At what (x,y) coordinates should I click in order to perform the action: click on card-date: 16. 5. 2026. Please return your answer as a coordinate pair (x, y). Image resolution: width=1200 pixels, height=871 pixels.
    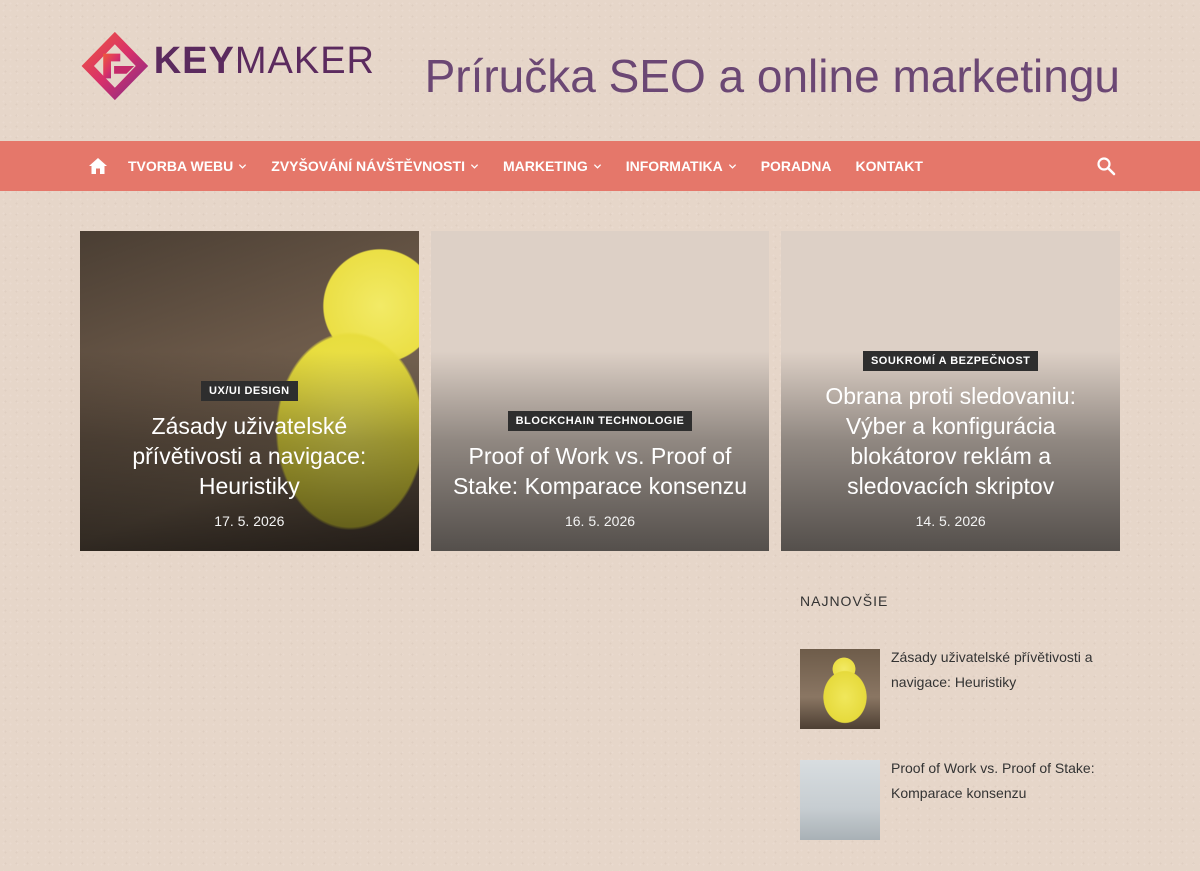
    Looking at the image, I should click on (600, 521).